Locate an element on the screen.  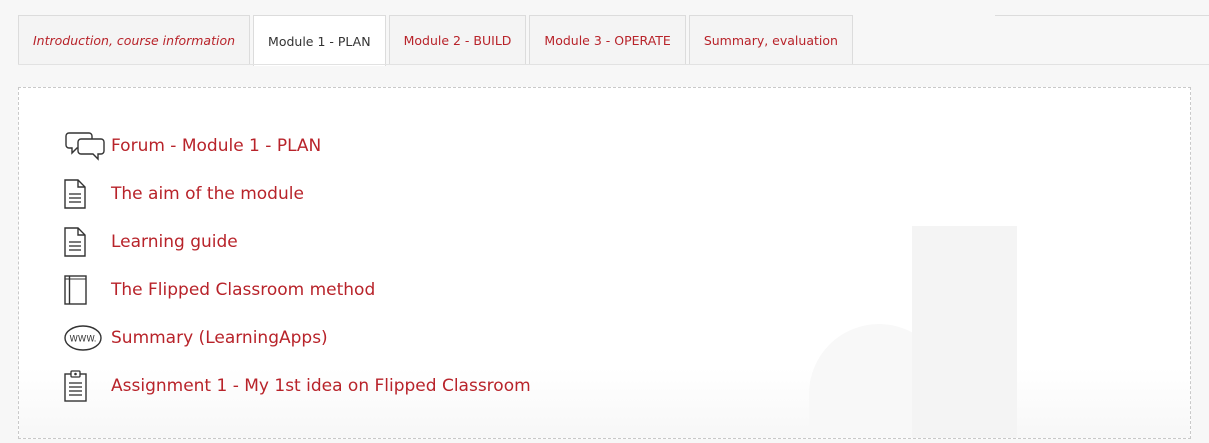
activity-label: Learning guide is located at coordinates (174, 242).